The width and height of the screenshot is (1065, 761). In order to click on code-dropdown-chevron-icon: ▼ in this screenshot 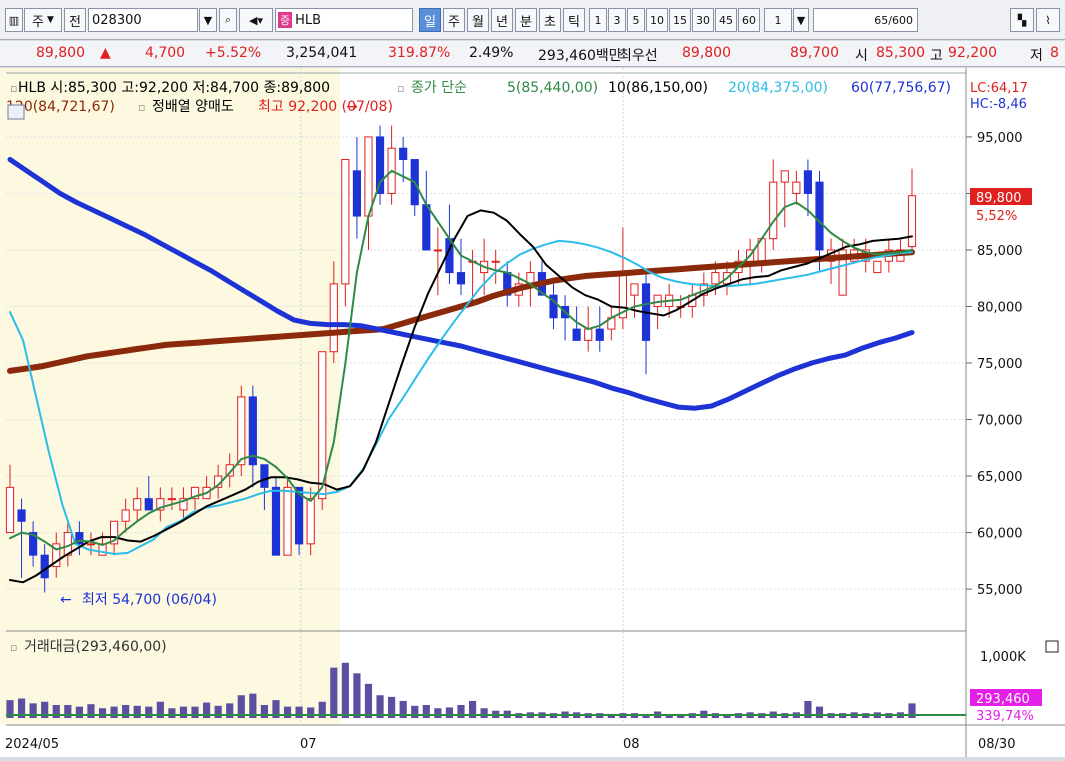, I will do `click(208, 20)`.